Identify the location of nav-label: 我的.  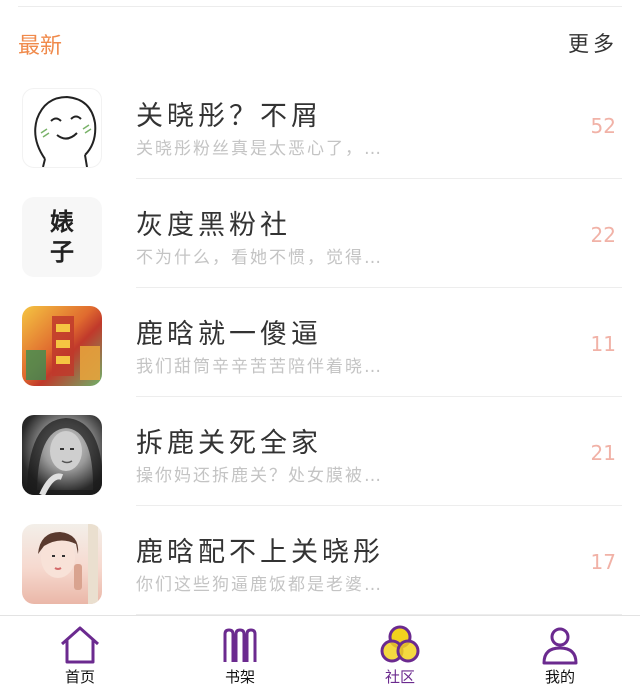
(559, 677).